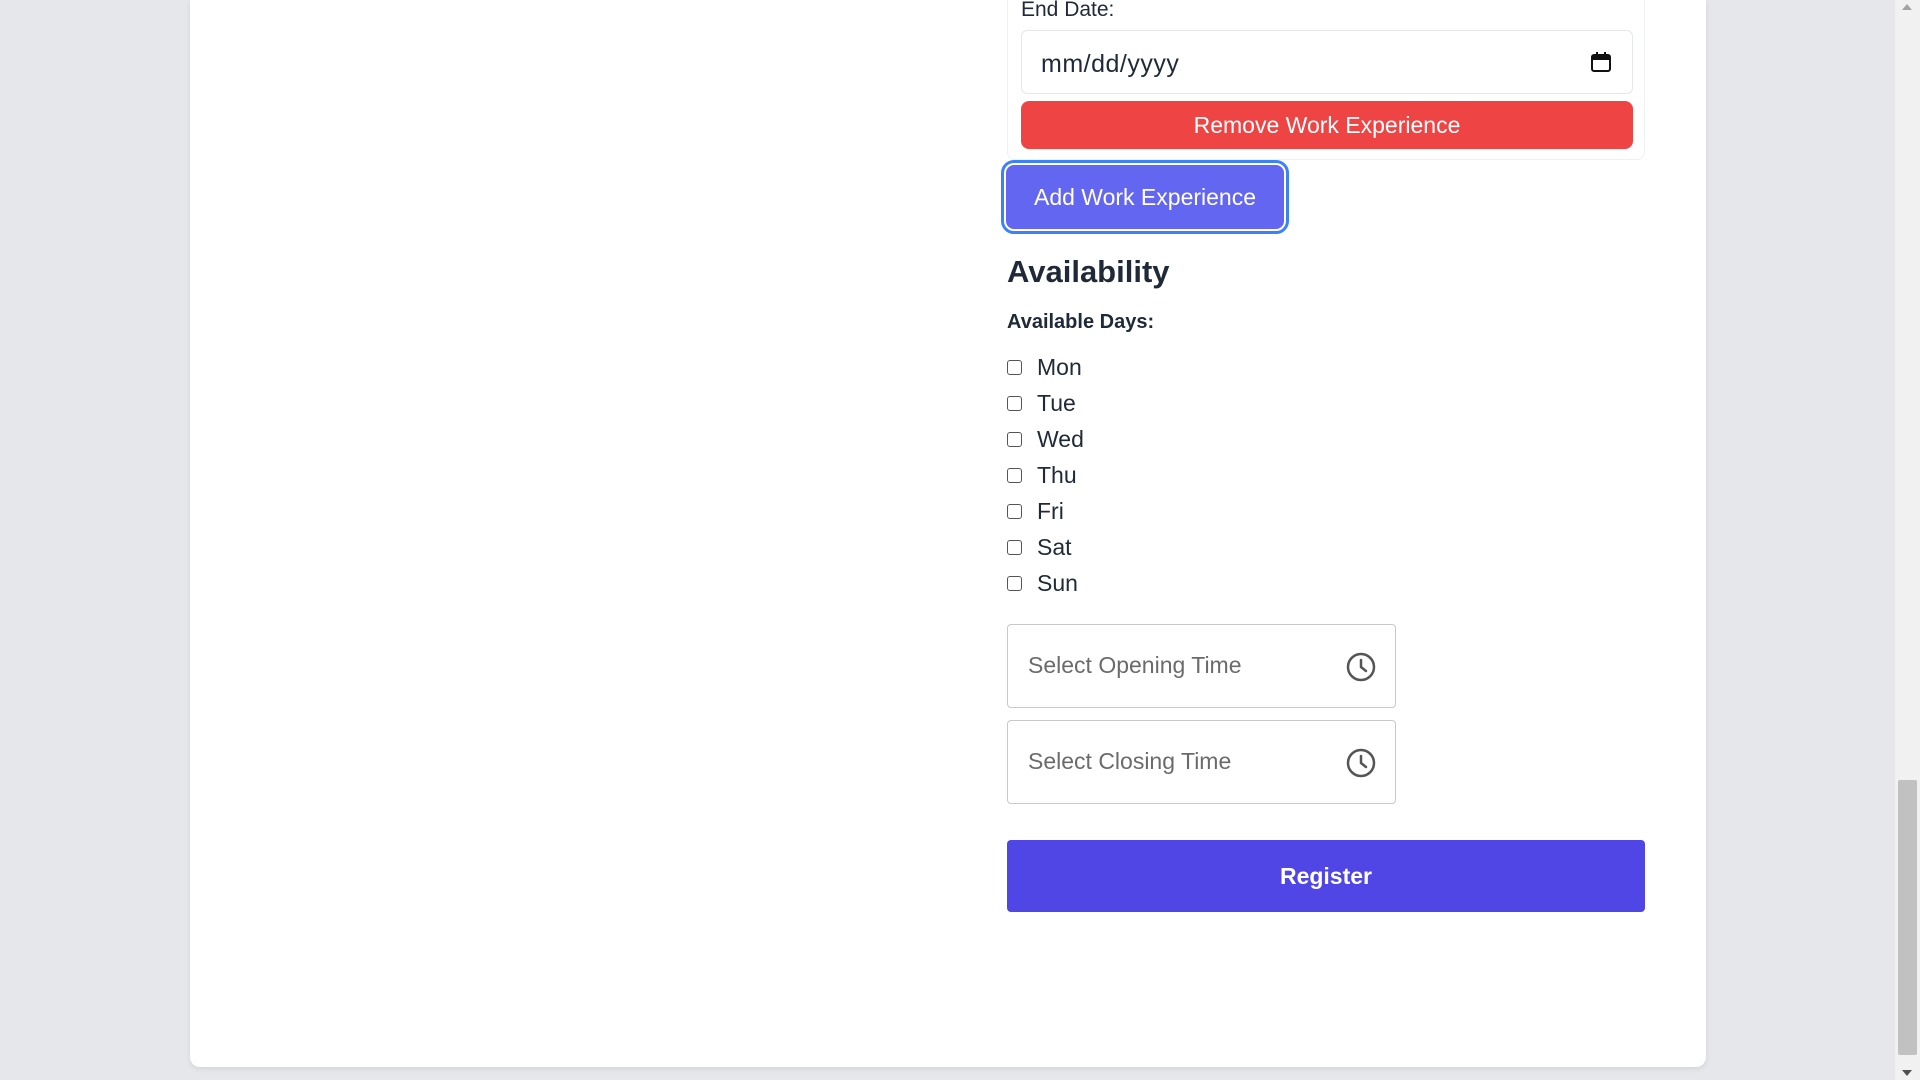  I want to click on day-option-fri: Fri, so click(1035, 511).